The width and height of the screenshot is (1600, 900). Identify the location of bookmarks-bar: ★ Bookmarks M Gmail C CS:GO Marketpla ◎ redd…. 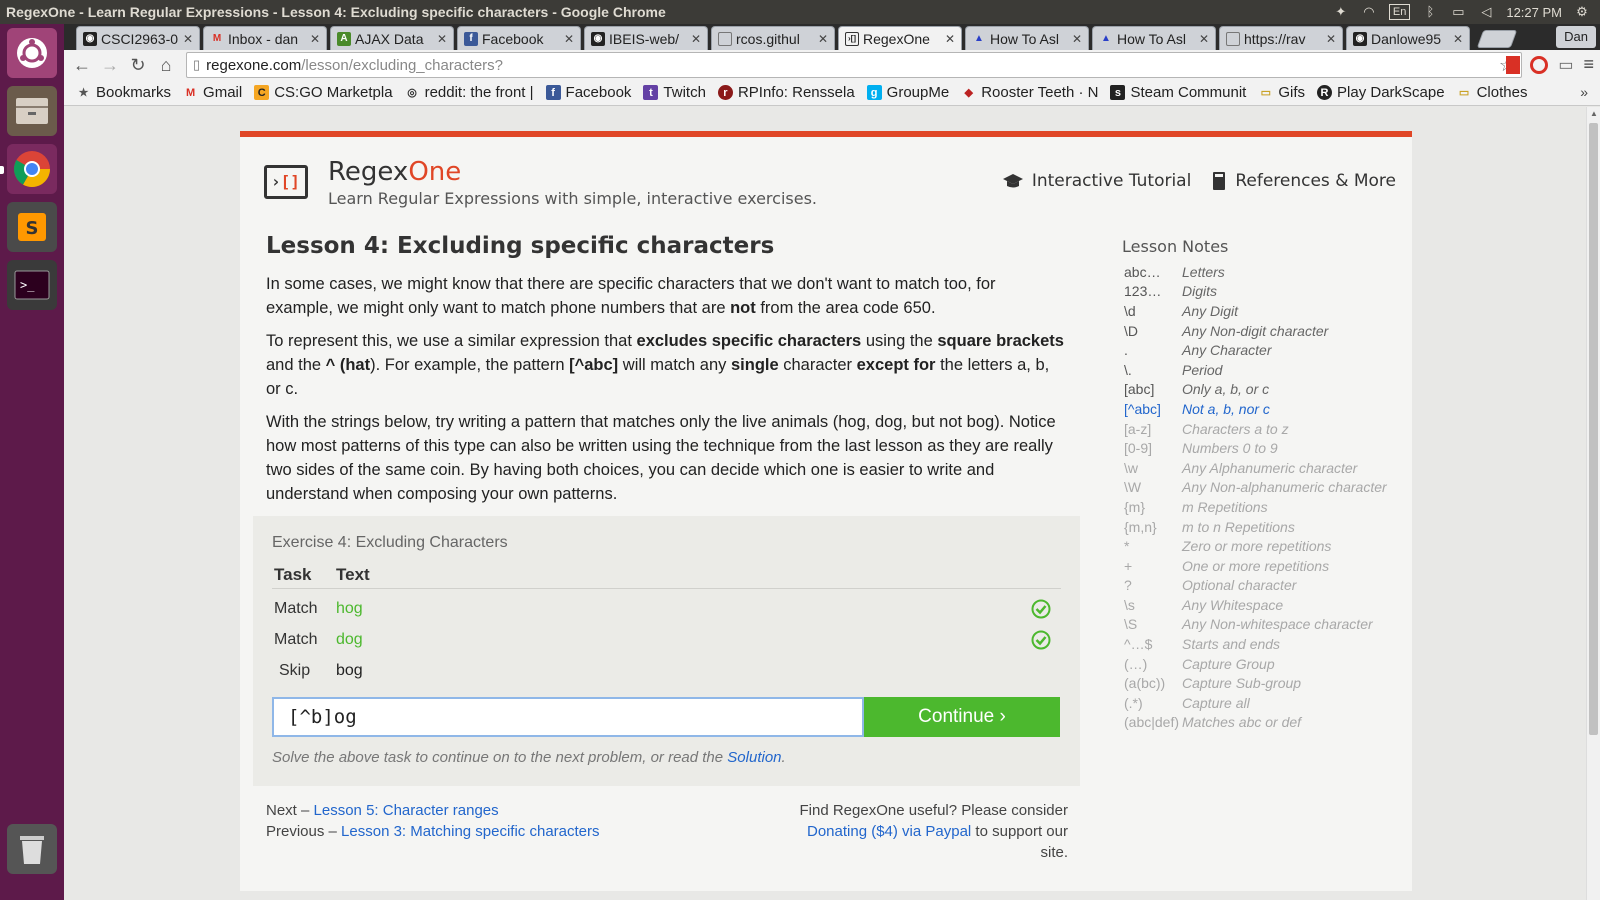
(832, 93).